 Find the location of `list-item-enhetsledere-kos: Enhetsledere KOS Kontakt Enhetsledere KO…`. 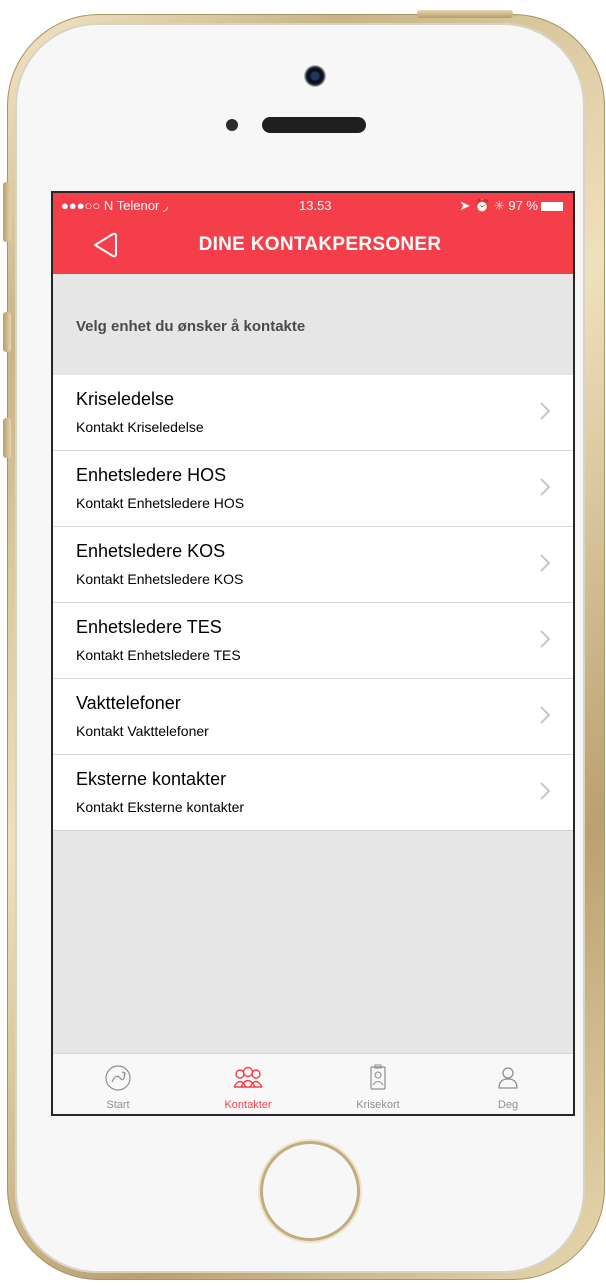

list-item-enhetsledere-kos: Enhetsledere KOS Kontakt Enhetsledere KO… is located at coordinates (313, 565).